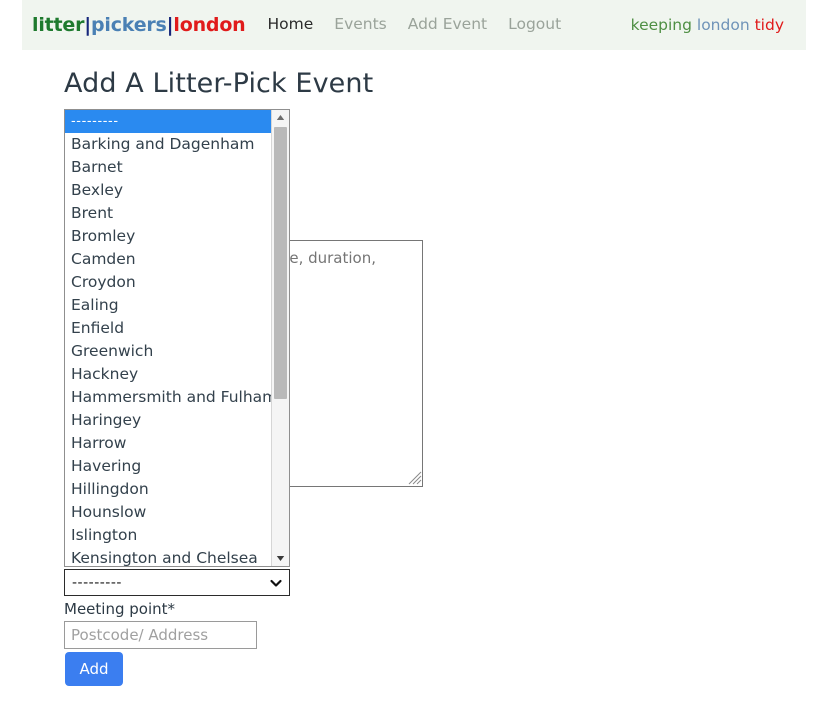  I want to click on nav-link-home: Home, so click(291, 25).